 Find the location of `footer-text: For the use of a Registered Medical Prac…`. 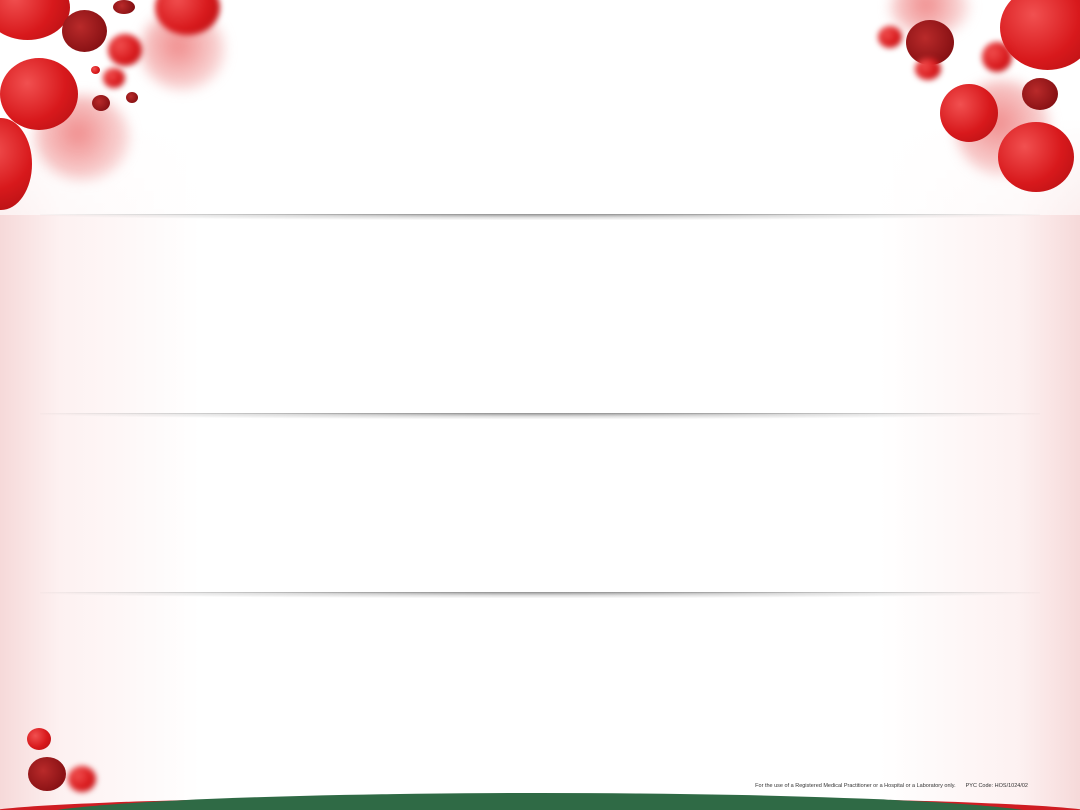

footer-text: For the use of a Registered Medical Prac… is located at coordinates (891, 786).